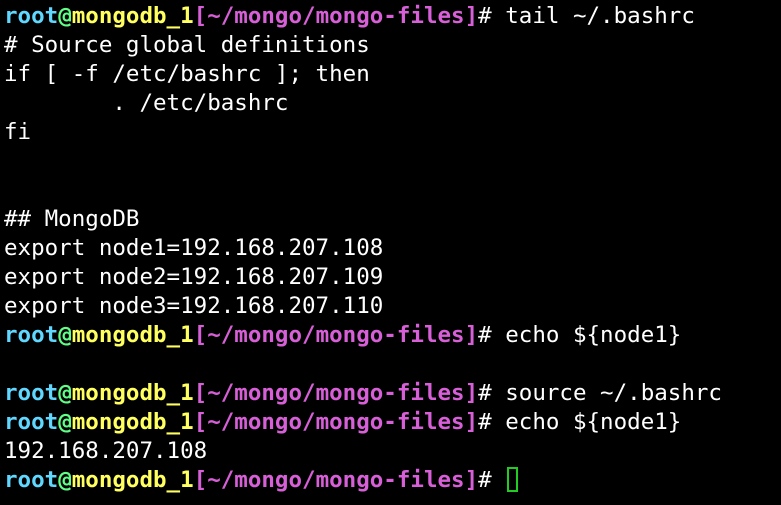 This screenshot has height=505, width=781. What do you see at coordinates (18, 132) in the screenshot?
I see `output-text: fi` at bounding box center [18, 132].